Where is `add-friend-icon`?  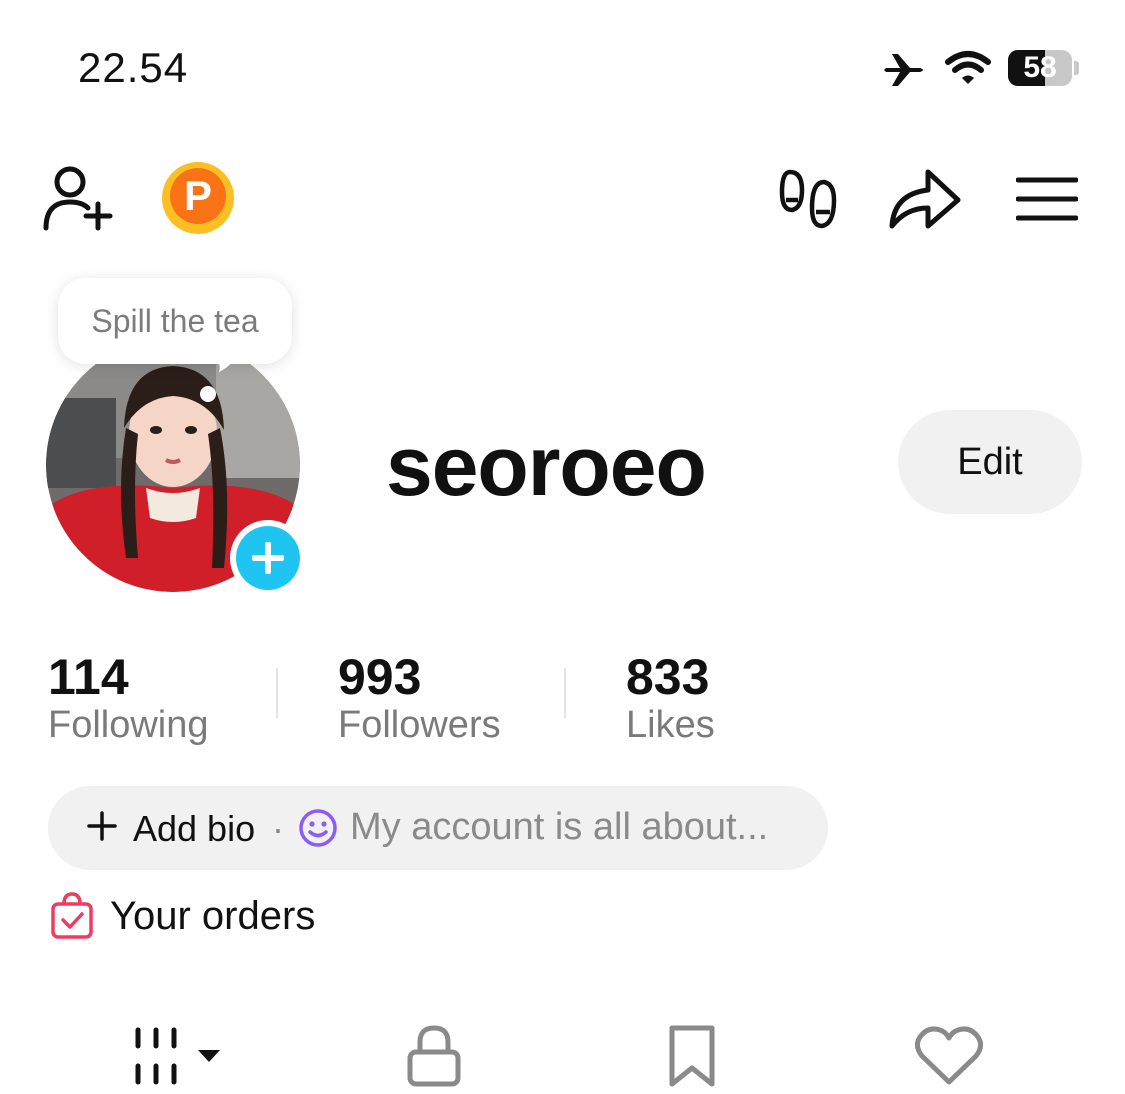 add-friend-icon is located at coordinates (78, 199).